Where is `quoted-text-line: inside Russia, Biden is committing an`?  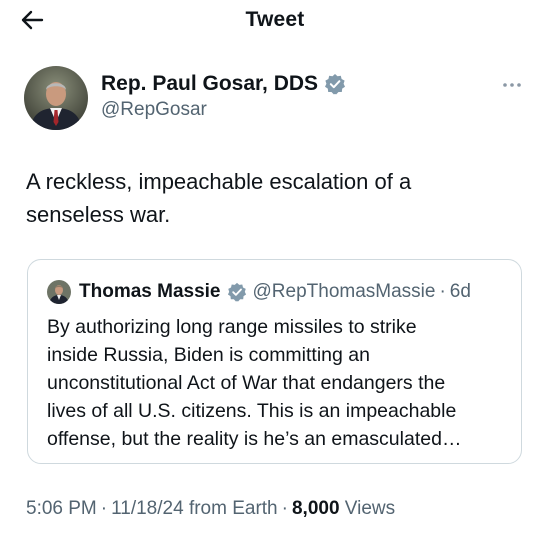
quoted-text-line: inside Russia, Biden is committing an is located at coordinates (208, 355).